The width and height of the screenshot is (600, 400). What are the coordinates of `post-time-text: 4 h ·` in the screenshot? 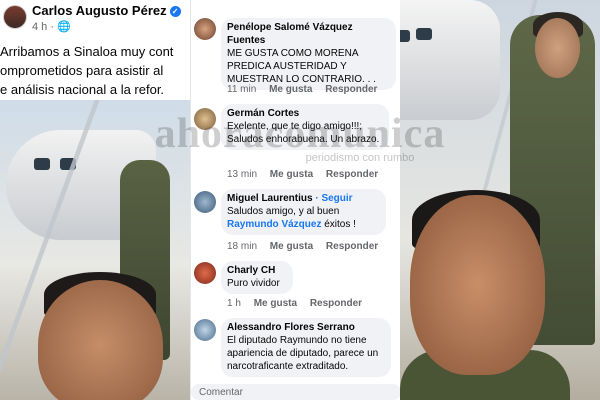 It's located at (43, 27).